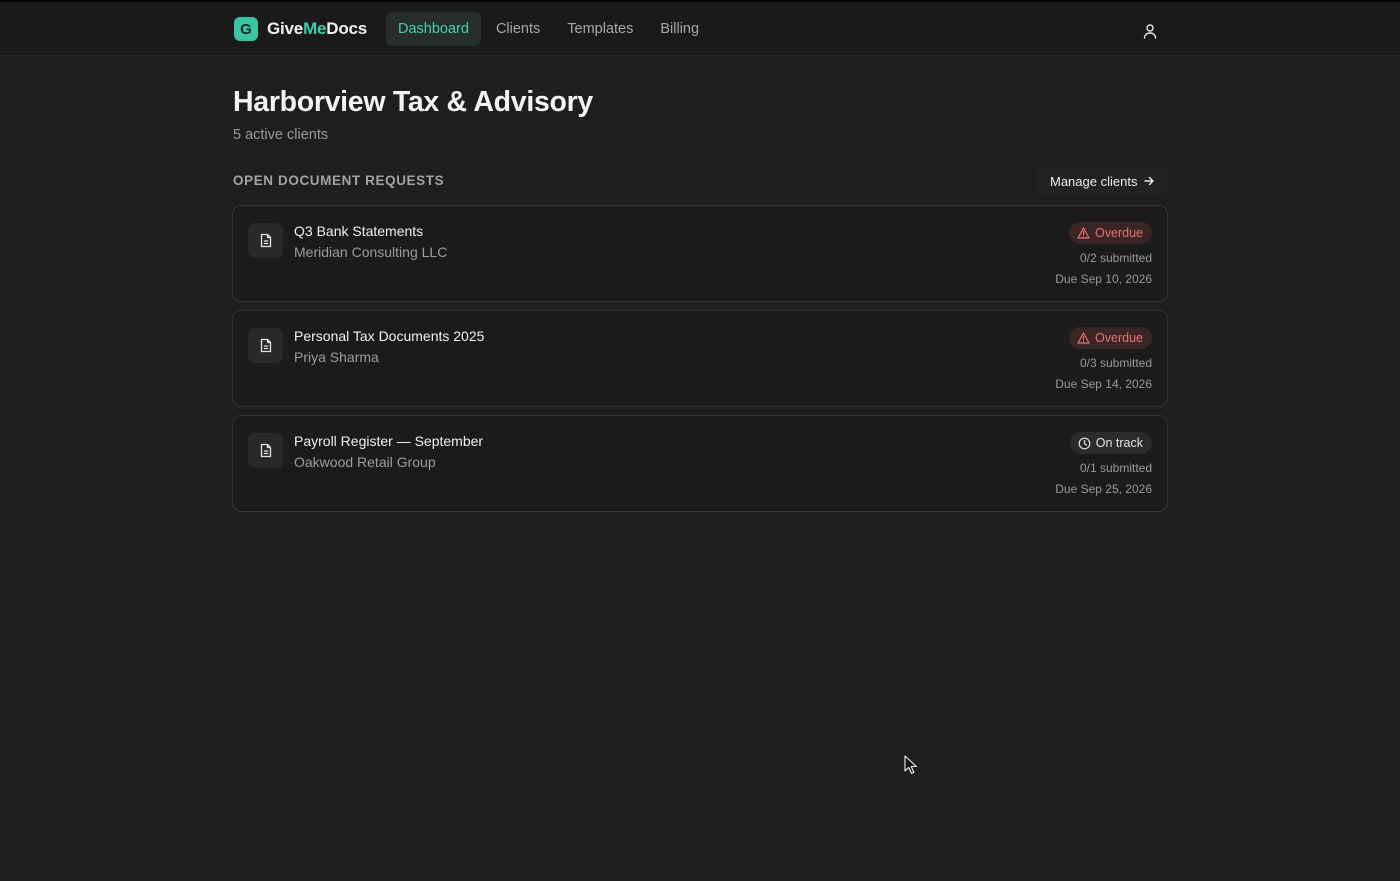  I want to click on manage-clients-label: Manage clients, so click(1094, 181).